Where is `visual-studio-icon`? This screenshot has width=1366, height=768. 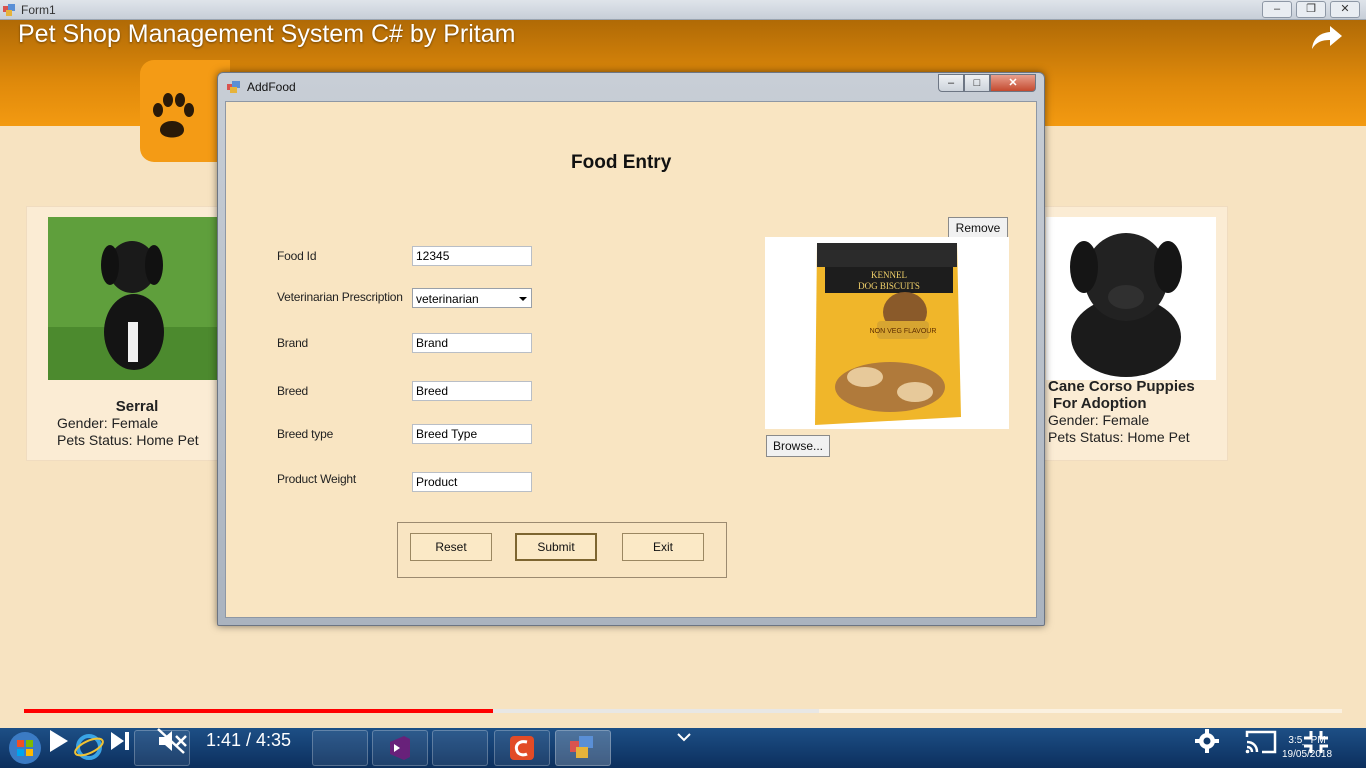
visual-studio-icon is located at coordinates (400, 748).